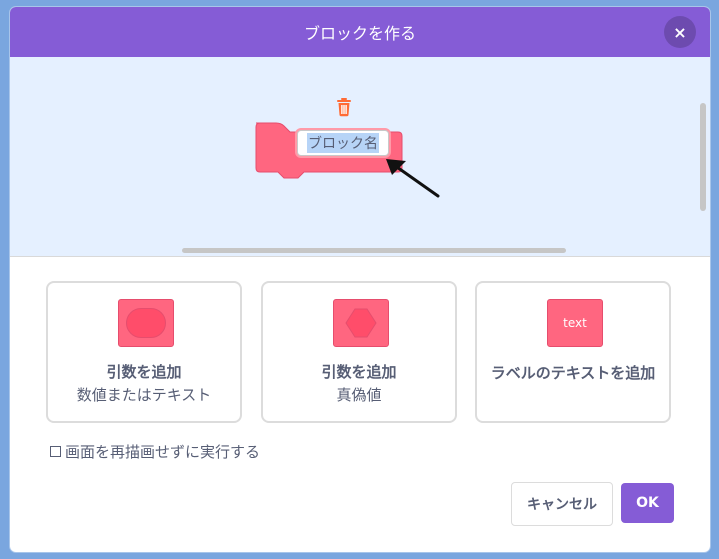 The height and width of the screenshot is (559, 719). What do you see at coordinates (344, 107) in the screenshot?
I see `trash-icon` at bounding box center [344, 107].